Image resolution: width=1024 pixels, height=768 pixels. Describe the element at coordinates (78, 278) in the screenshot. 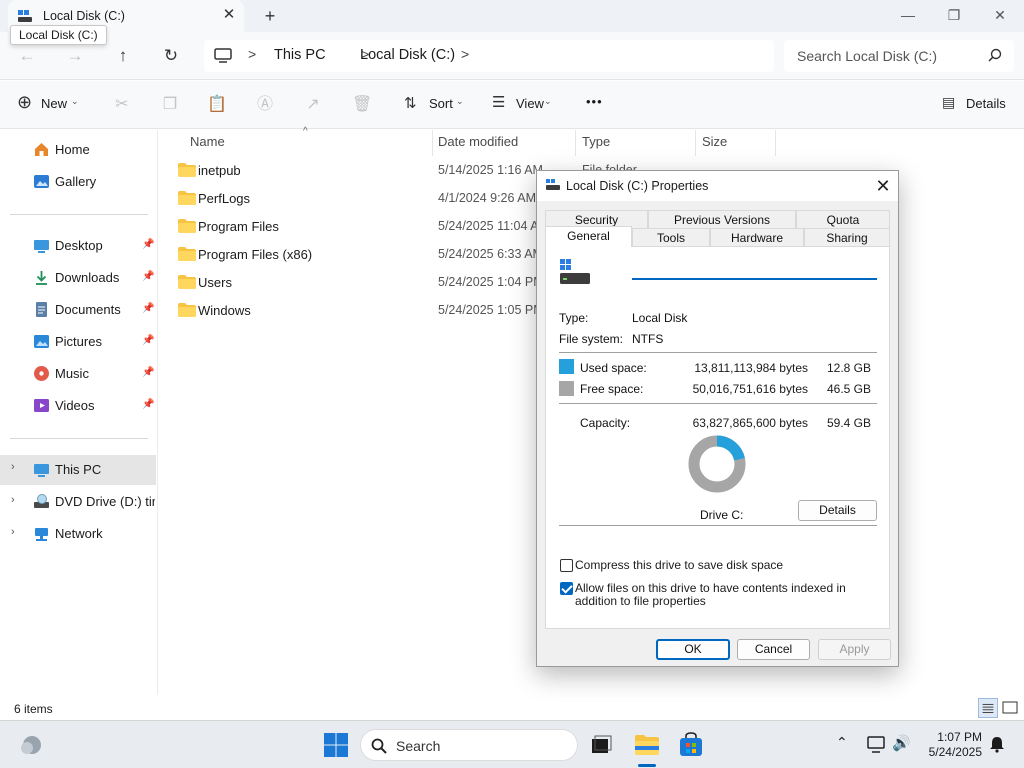

I see `sidebar-item-downloads: Downloads 📌` at that location.